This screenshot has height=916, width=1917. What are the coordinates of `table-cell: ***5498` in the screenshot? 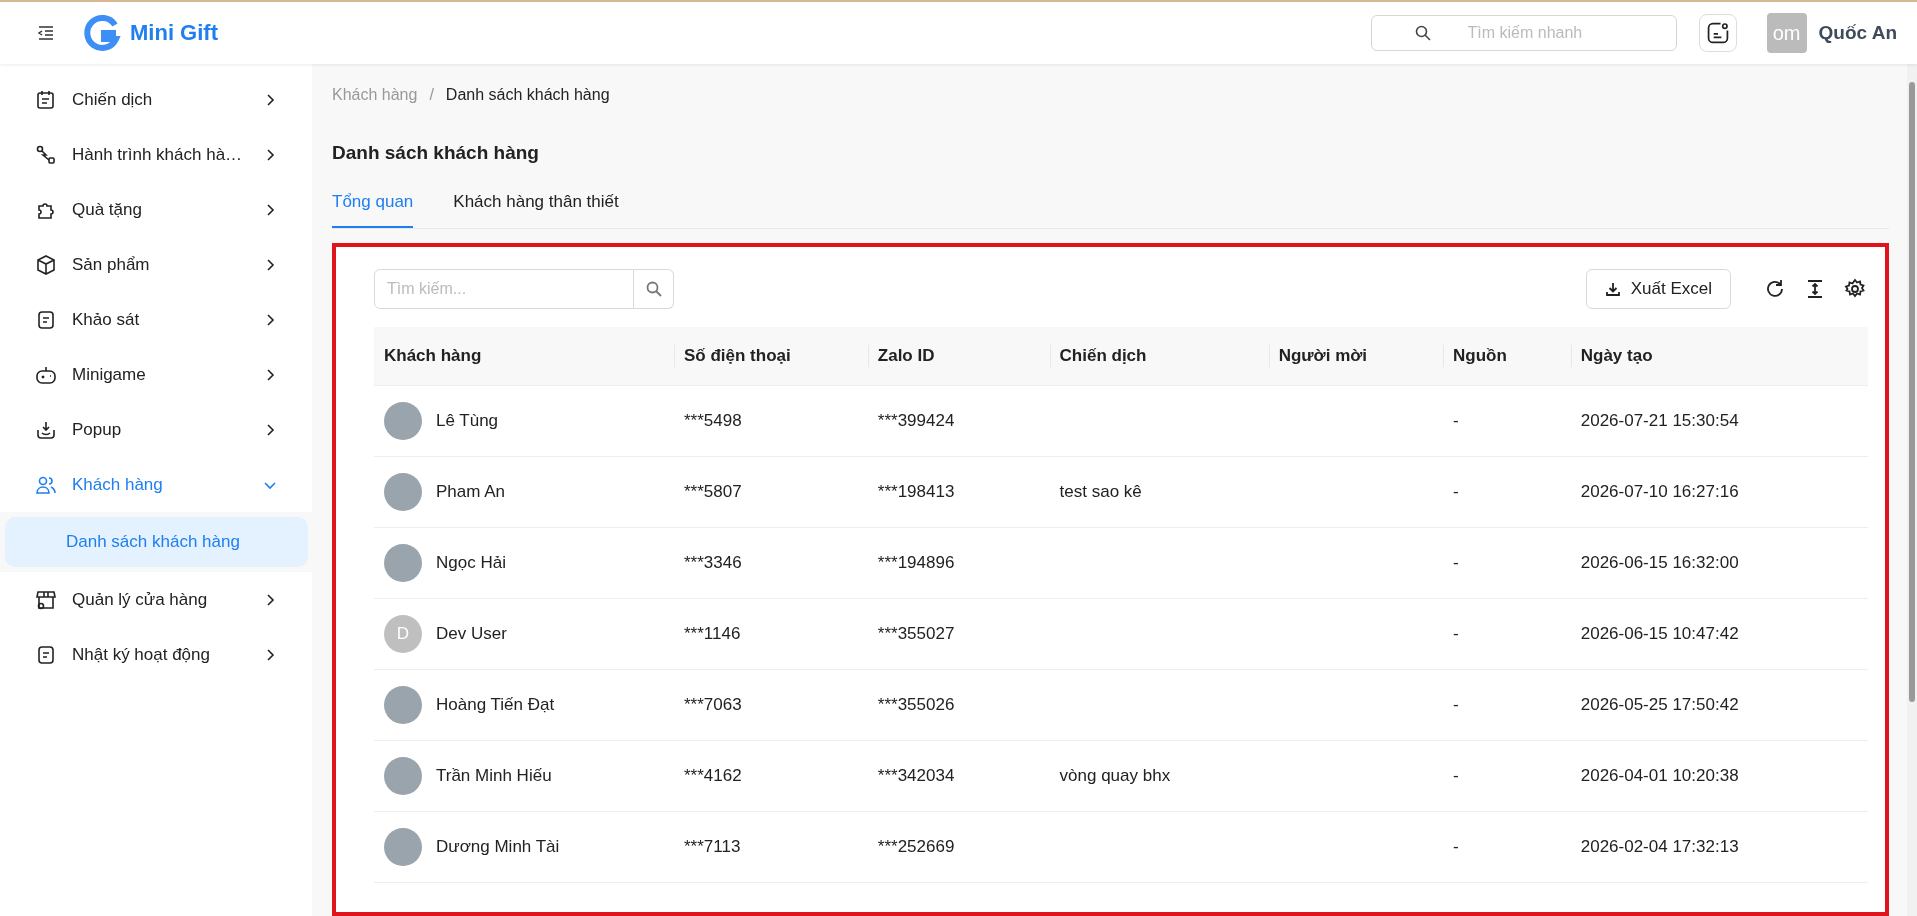 It's located at (771, 421).